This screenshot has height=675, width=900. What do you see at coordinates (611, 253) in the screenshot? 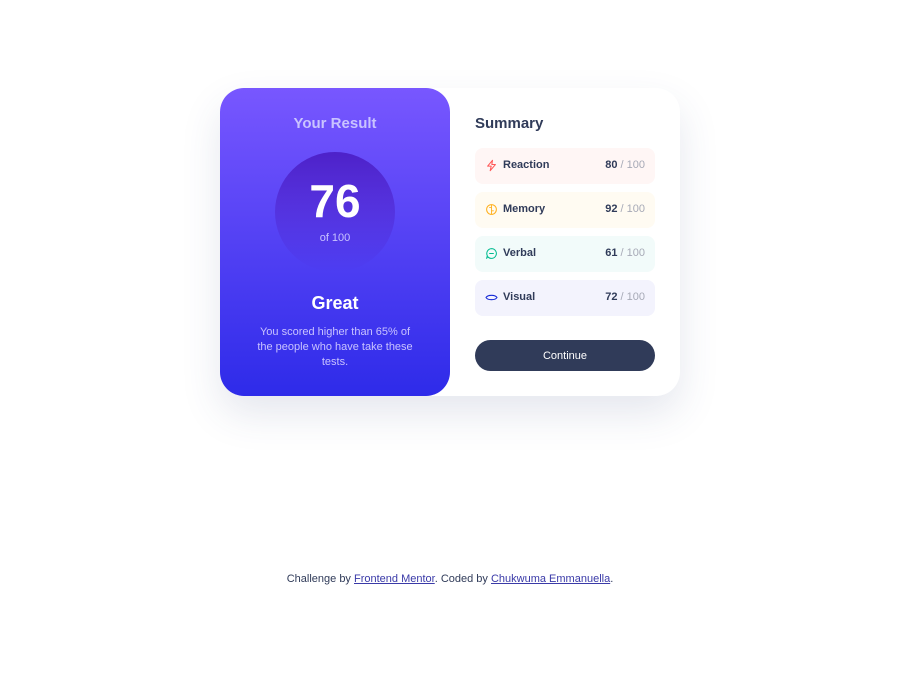
I see `score-number: 61` at bounding box center [611, 253].